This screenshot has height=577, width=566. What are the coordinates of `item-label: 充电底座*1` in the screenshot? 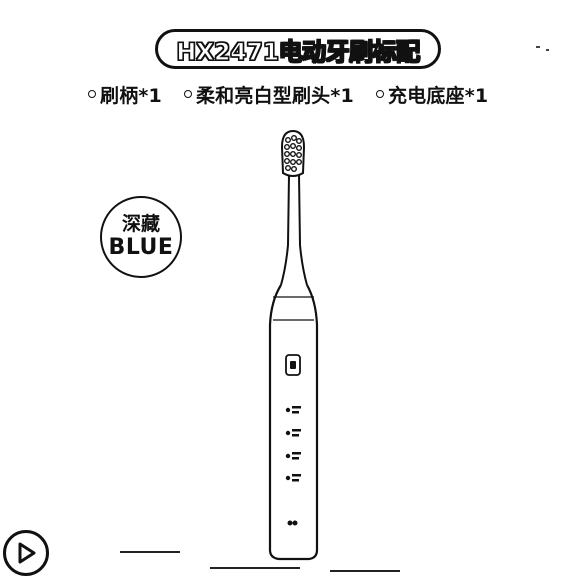 It's located at (438, 95).